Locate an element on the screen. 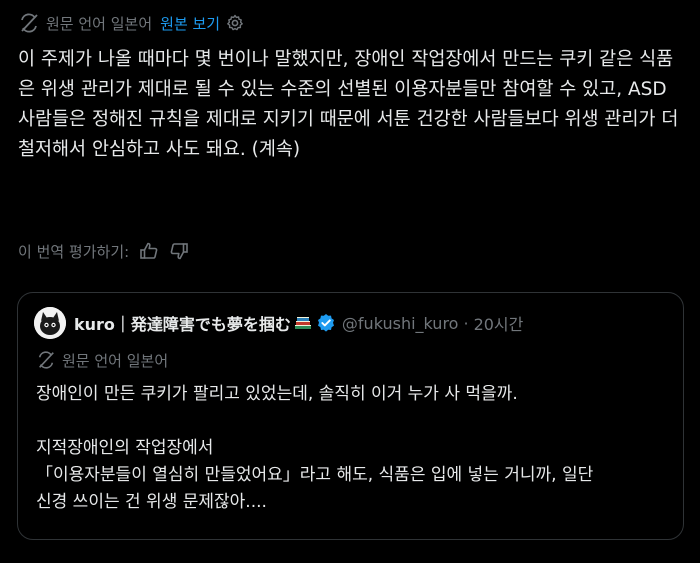  thumbs-down-icon is located at coordinates (179, 251).